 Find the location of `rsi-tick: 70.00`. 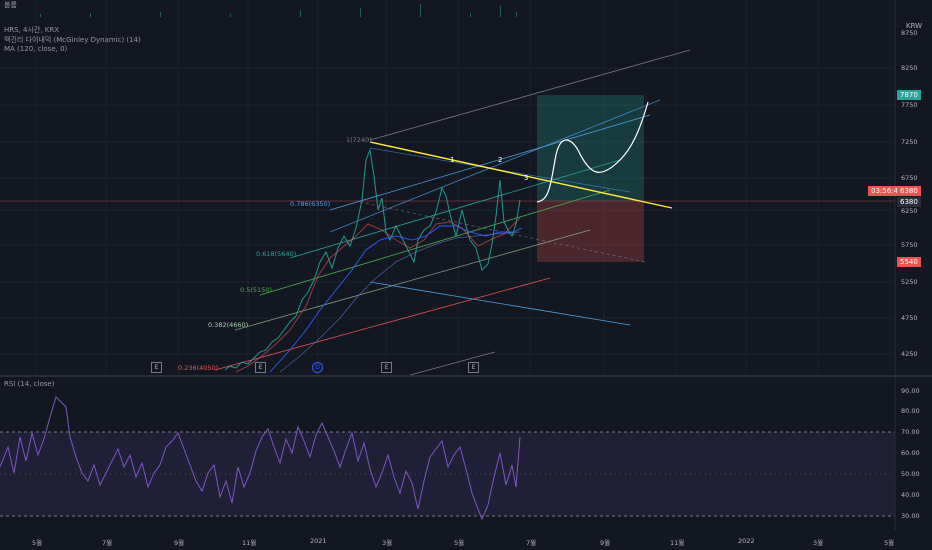

rsi-tick: 70.00 is located at coordinates (910, 432).